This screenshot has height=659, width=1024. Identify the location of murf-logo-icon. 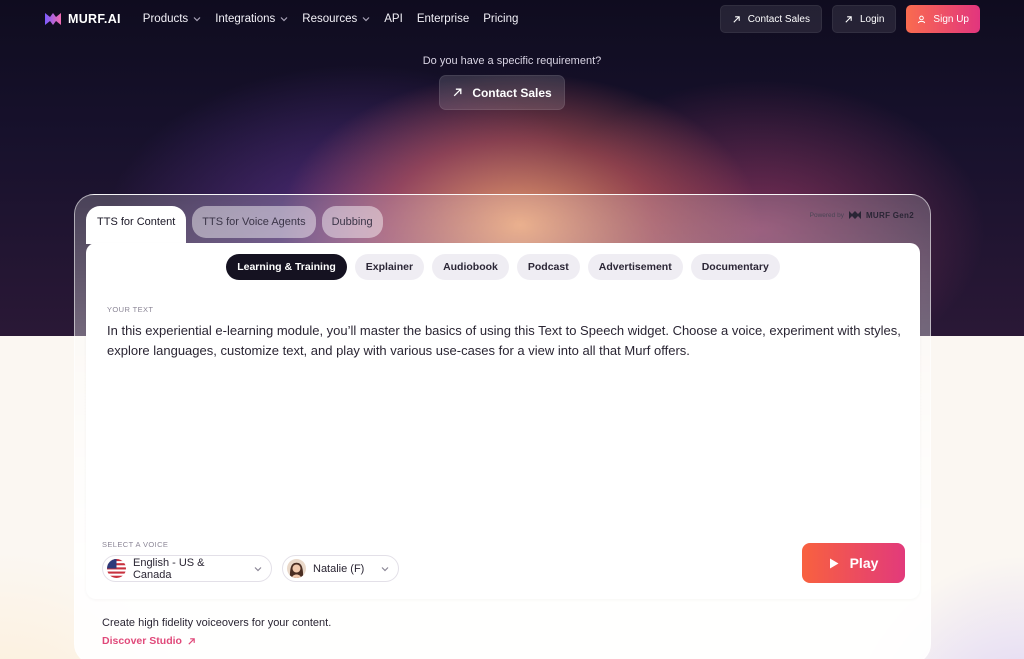
(53, 19).